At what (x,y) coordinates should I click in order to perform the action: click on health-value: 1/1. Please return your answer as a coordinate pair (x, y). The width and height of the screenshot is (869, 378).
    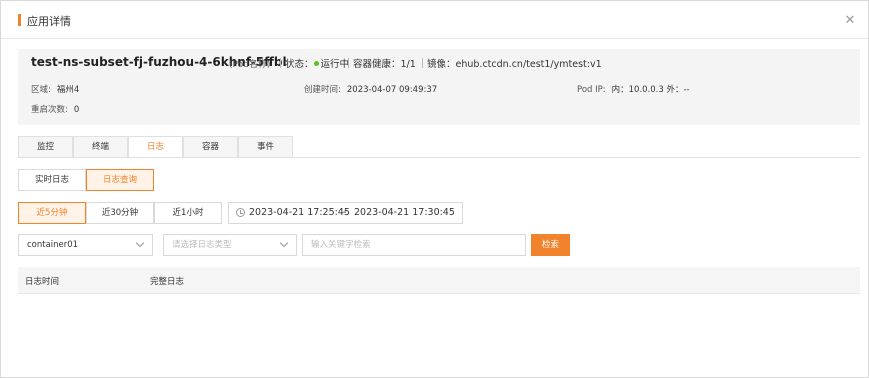
    Looking at the image, I should click on (408, 64).